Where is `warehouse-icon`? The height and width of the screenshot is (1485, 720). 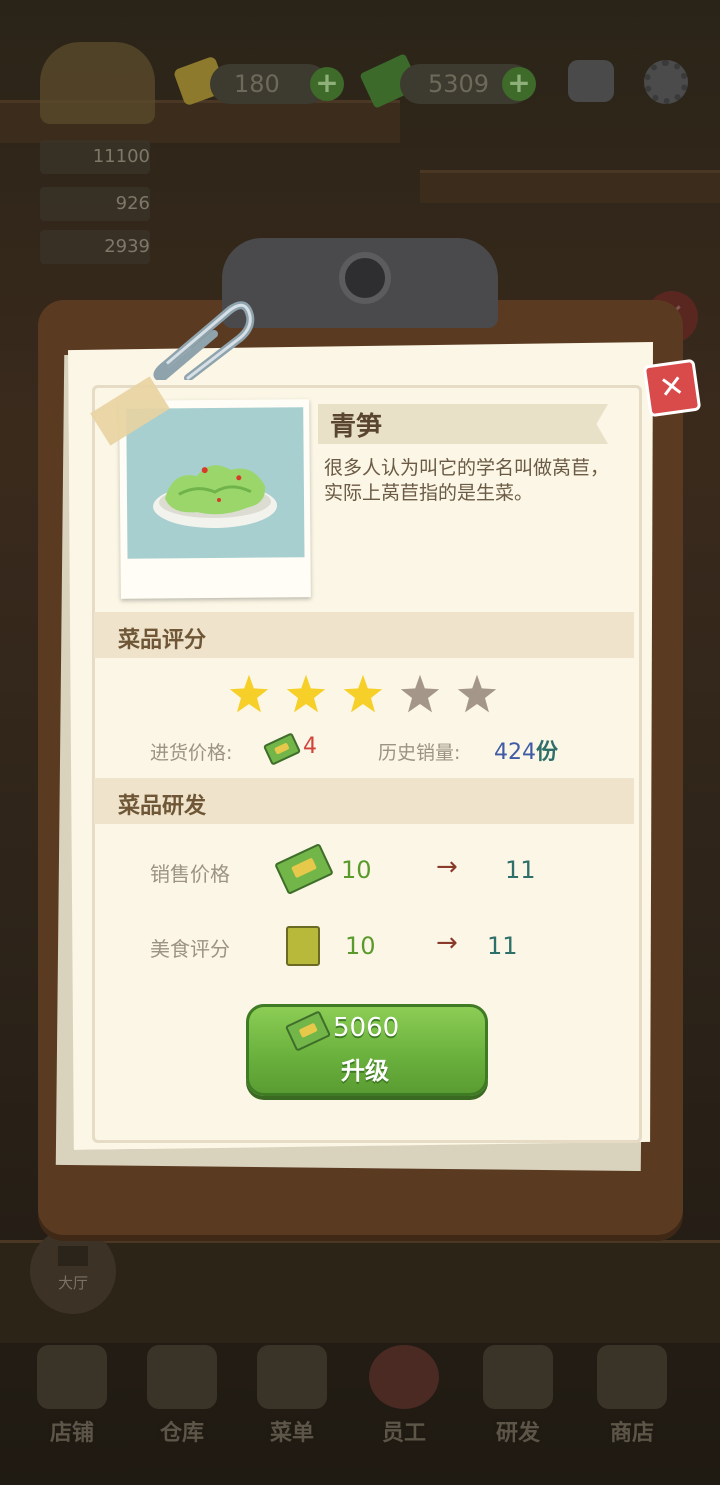 warehouse-icon is located at coordinates (182, 1377).